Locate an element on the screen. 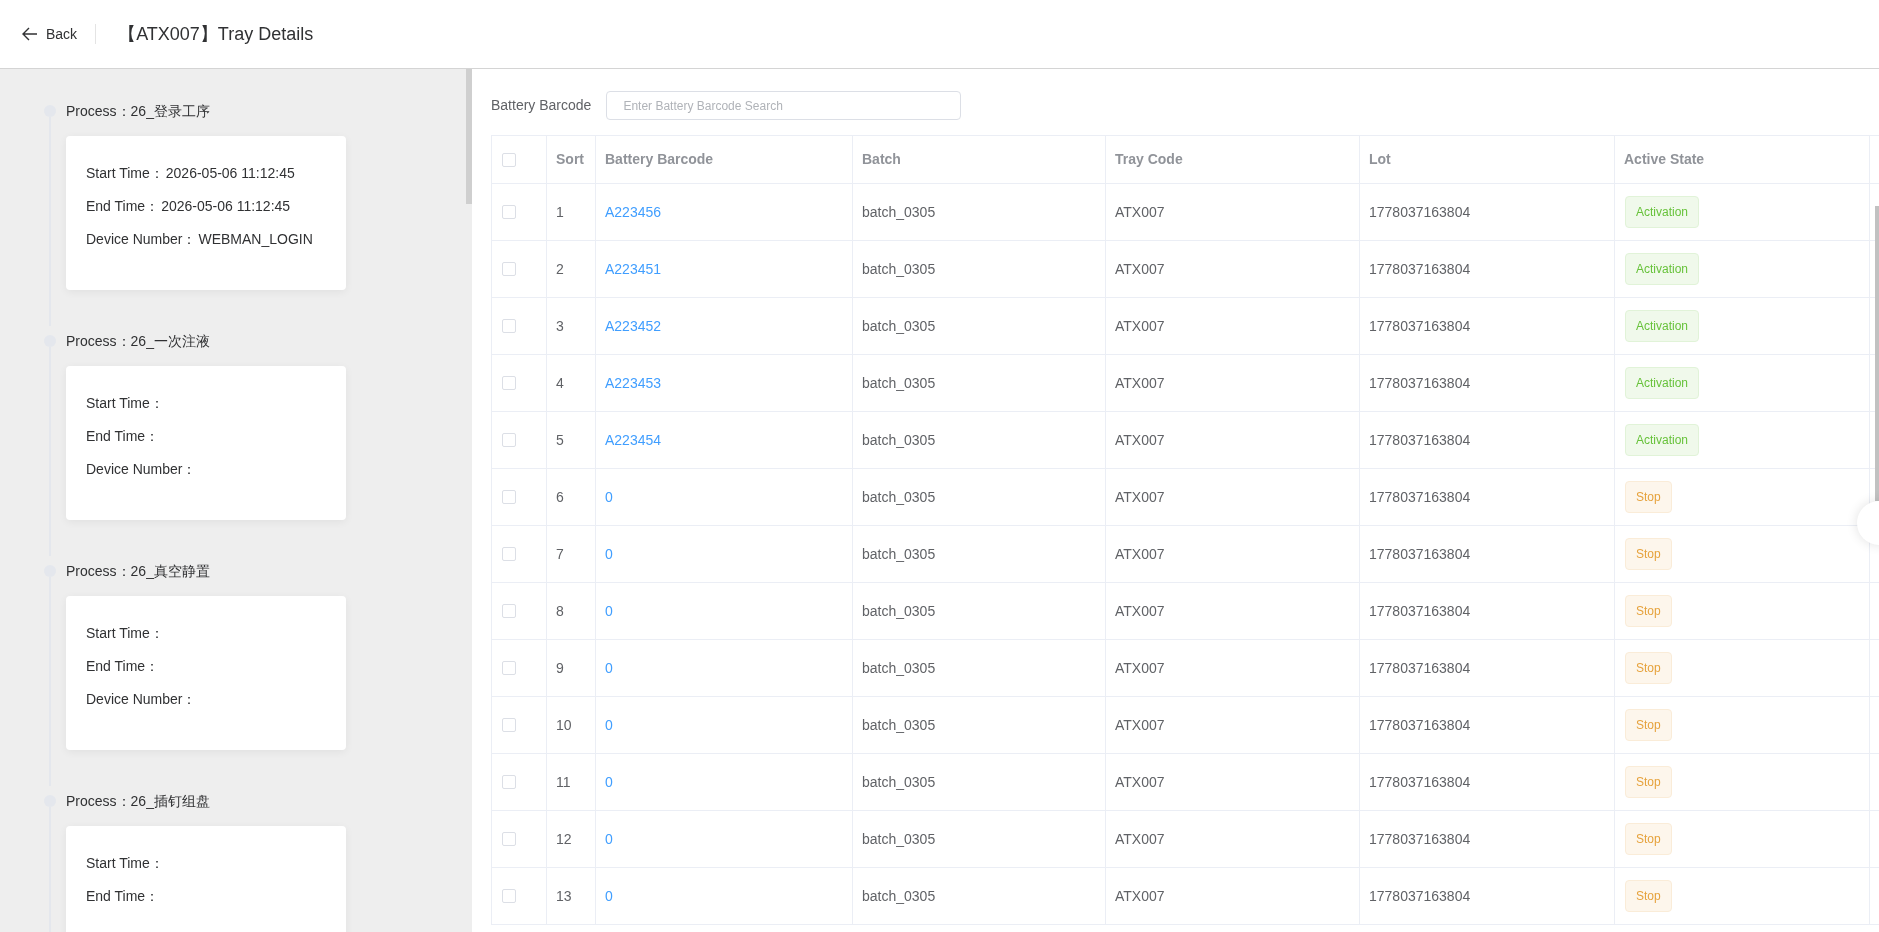  select-all-checkbox is located at coordinates (509, 159).